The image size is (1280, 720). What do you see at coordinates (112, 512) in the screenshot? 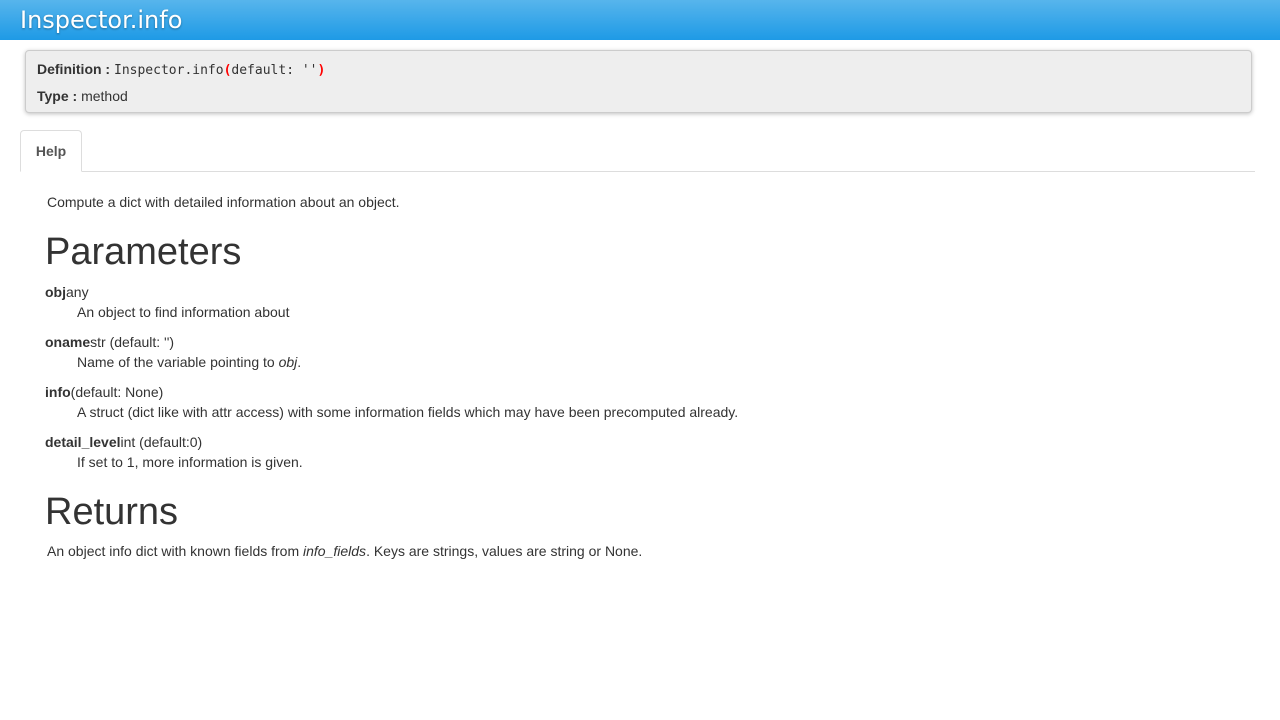
I see `returns-heading: Returns` at bounding box center [112, 512].